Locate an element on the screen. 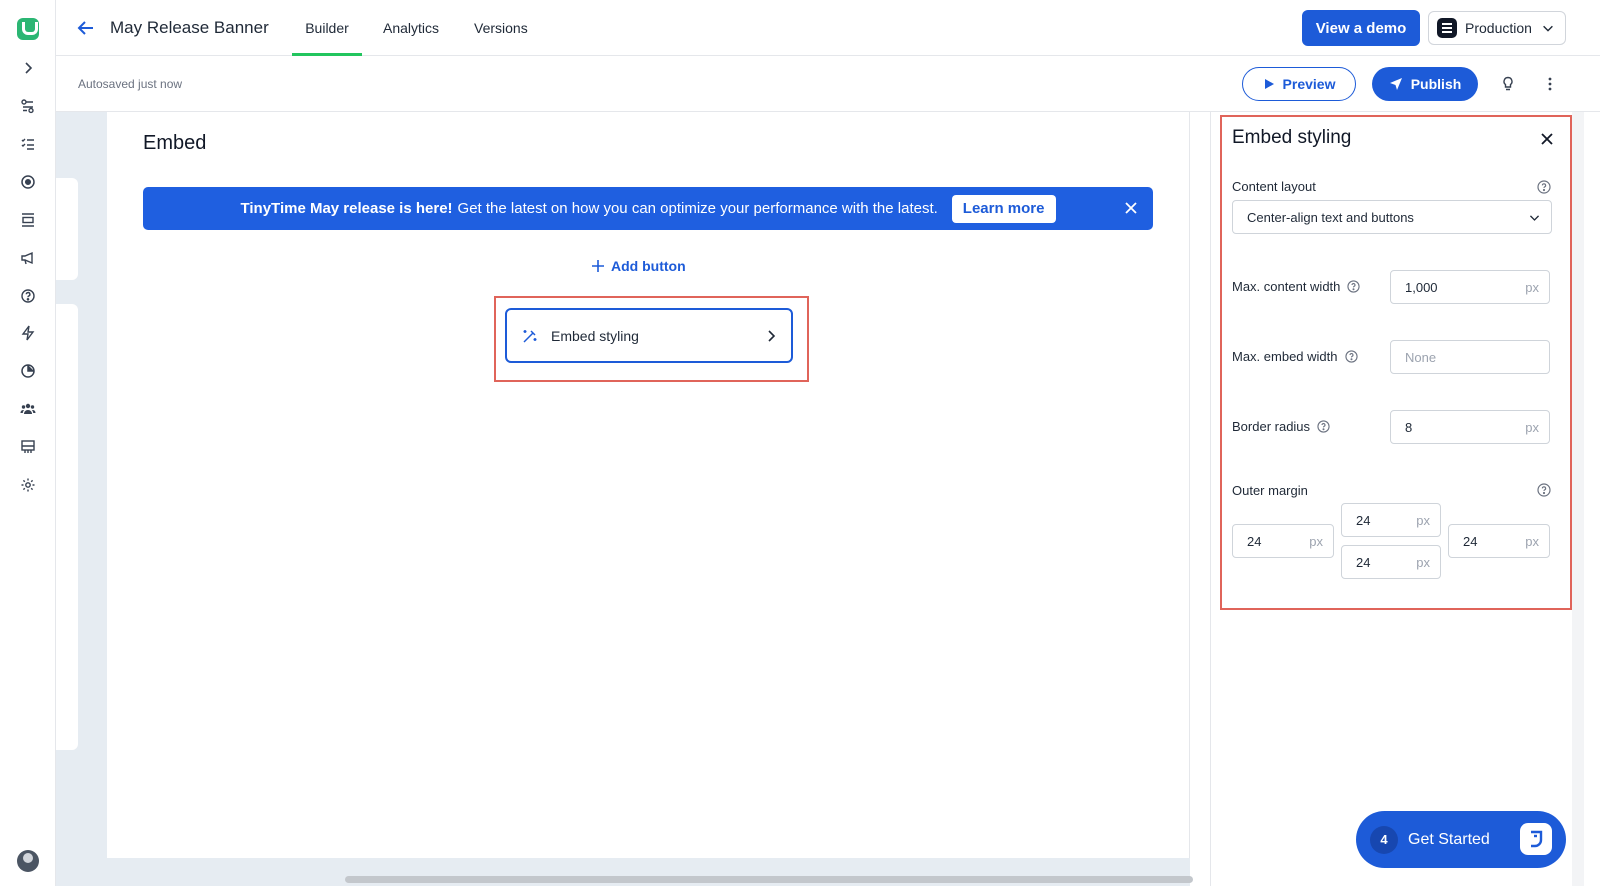  max-content-width-field: px is located at coordinates (1470, 287).